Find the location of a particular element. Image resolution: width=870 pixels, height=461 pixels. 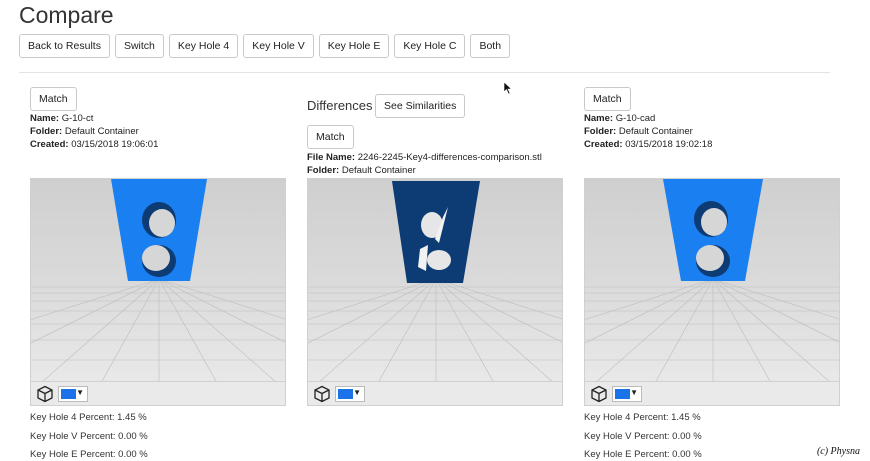

left-color-picker: ▼ is located at coordinates (73, 394).